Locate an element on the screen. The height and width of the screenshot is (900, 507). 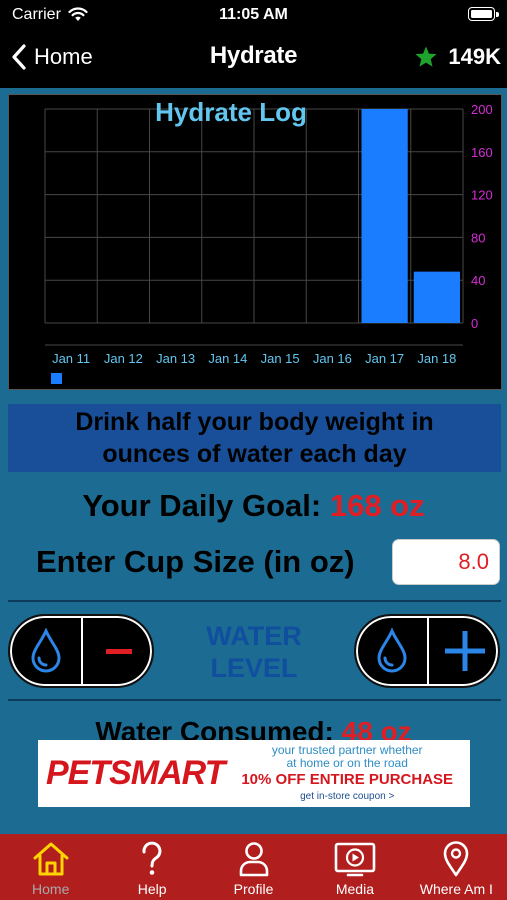
battery-icon is located at coordinates (483, 14).